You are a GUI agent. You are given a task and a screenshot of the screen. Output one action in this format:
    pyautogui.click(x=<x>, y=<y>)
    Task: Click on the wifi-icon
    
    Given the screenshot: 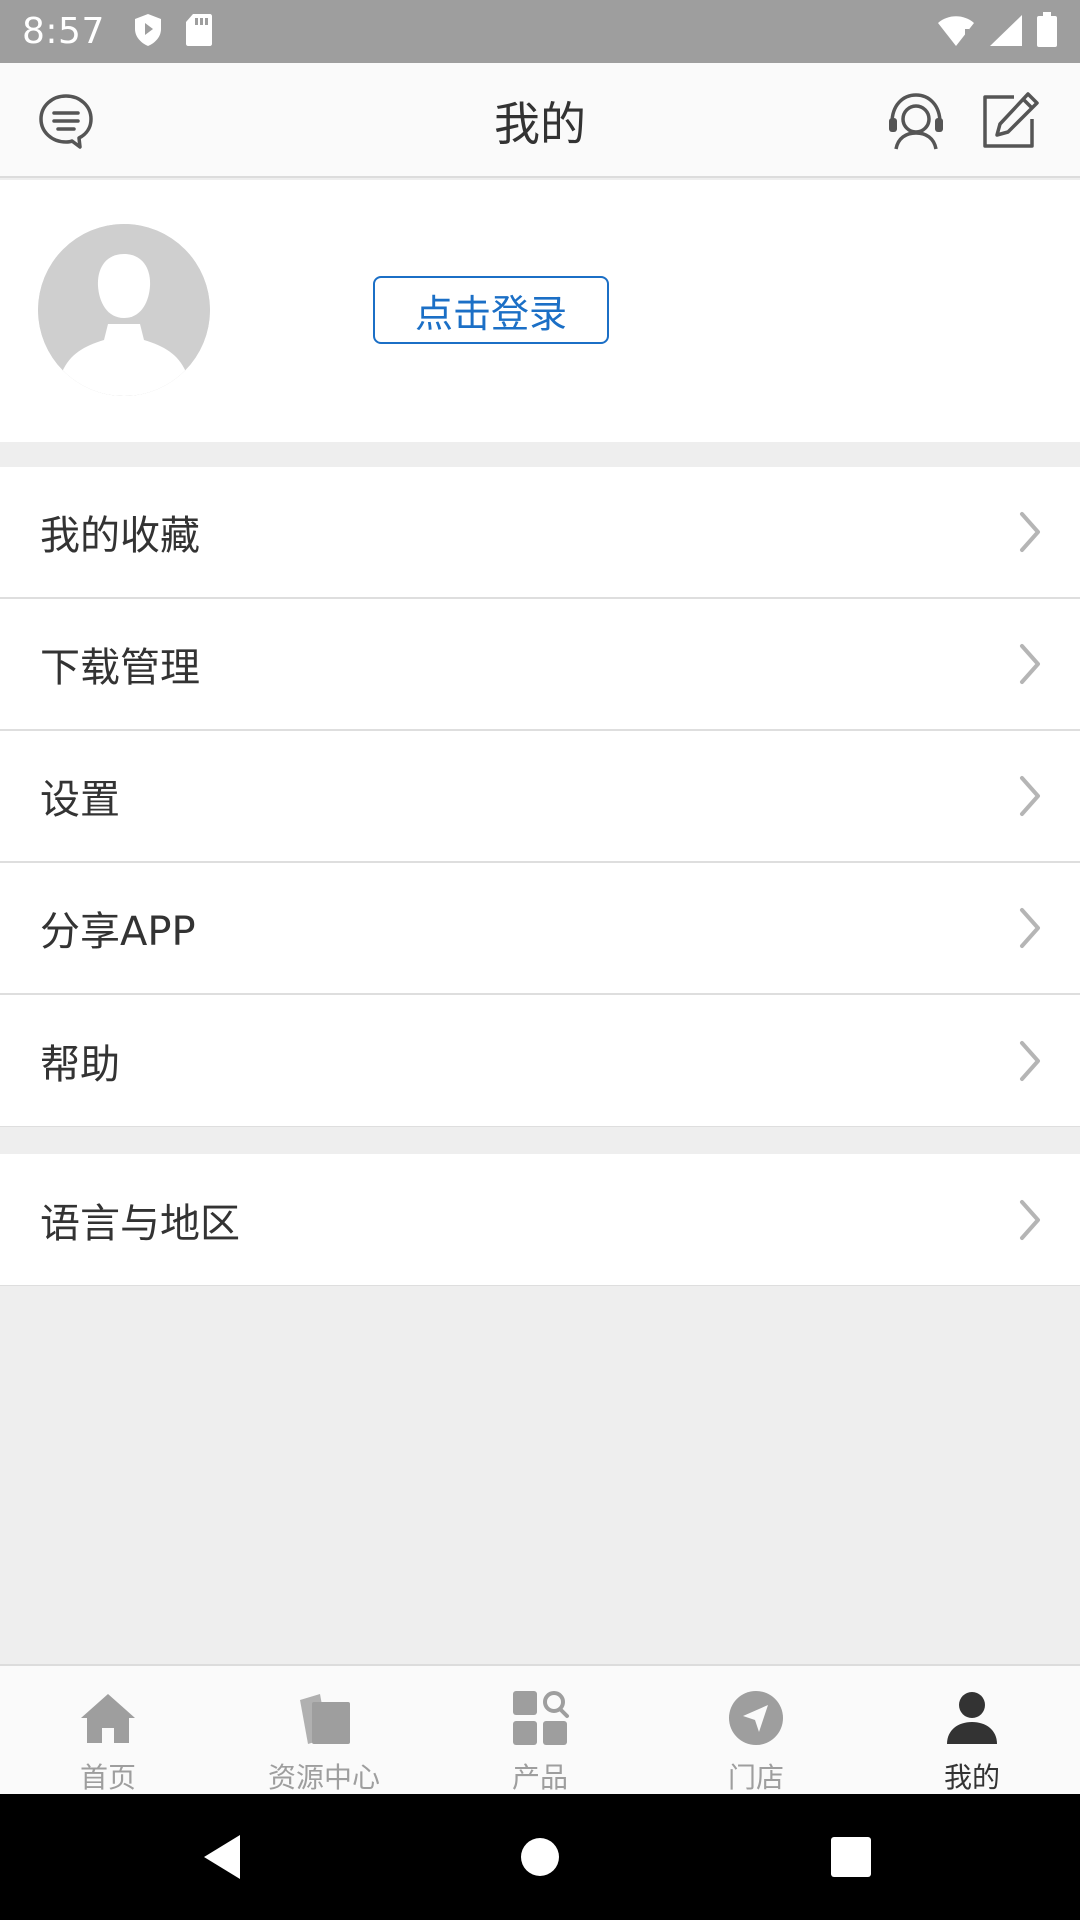 What is the action you would take?
    pyautogui.click(x=956, y=32)
    